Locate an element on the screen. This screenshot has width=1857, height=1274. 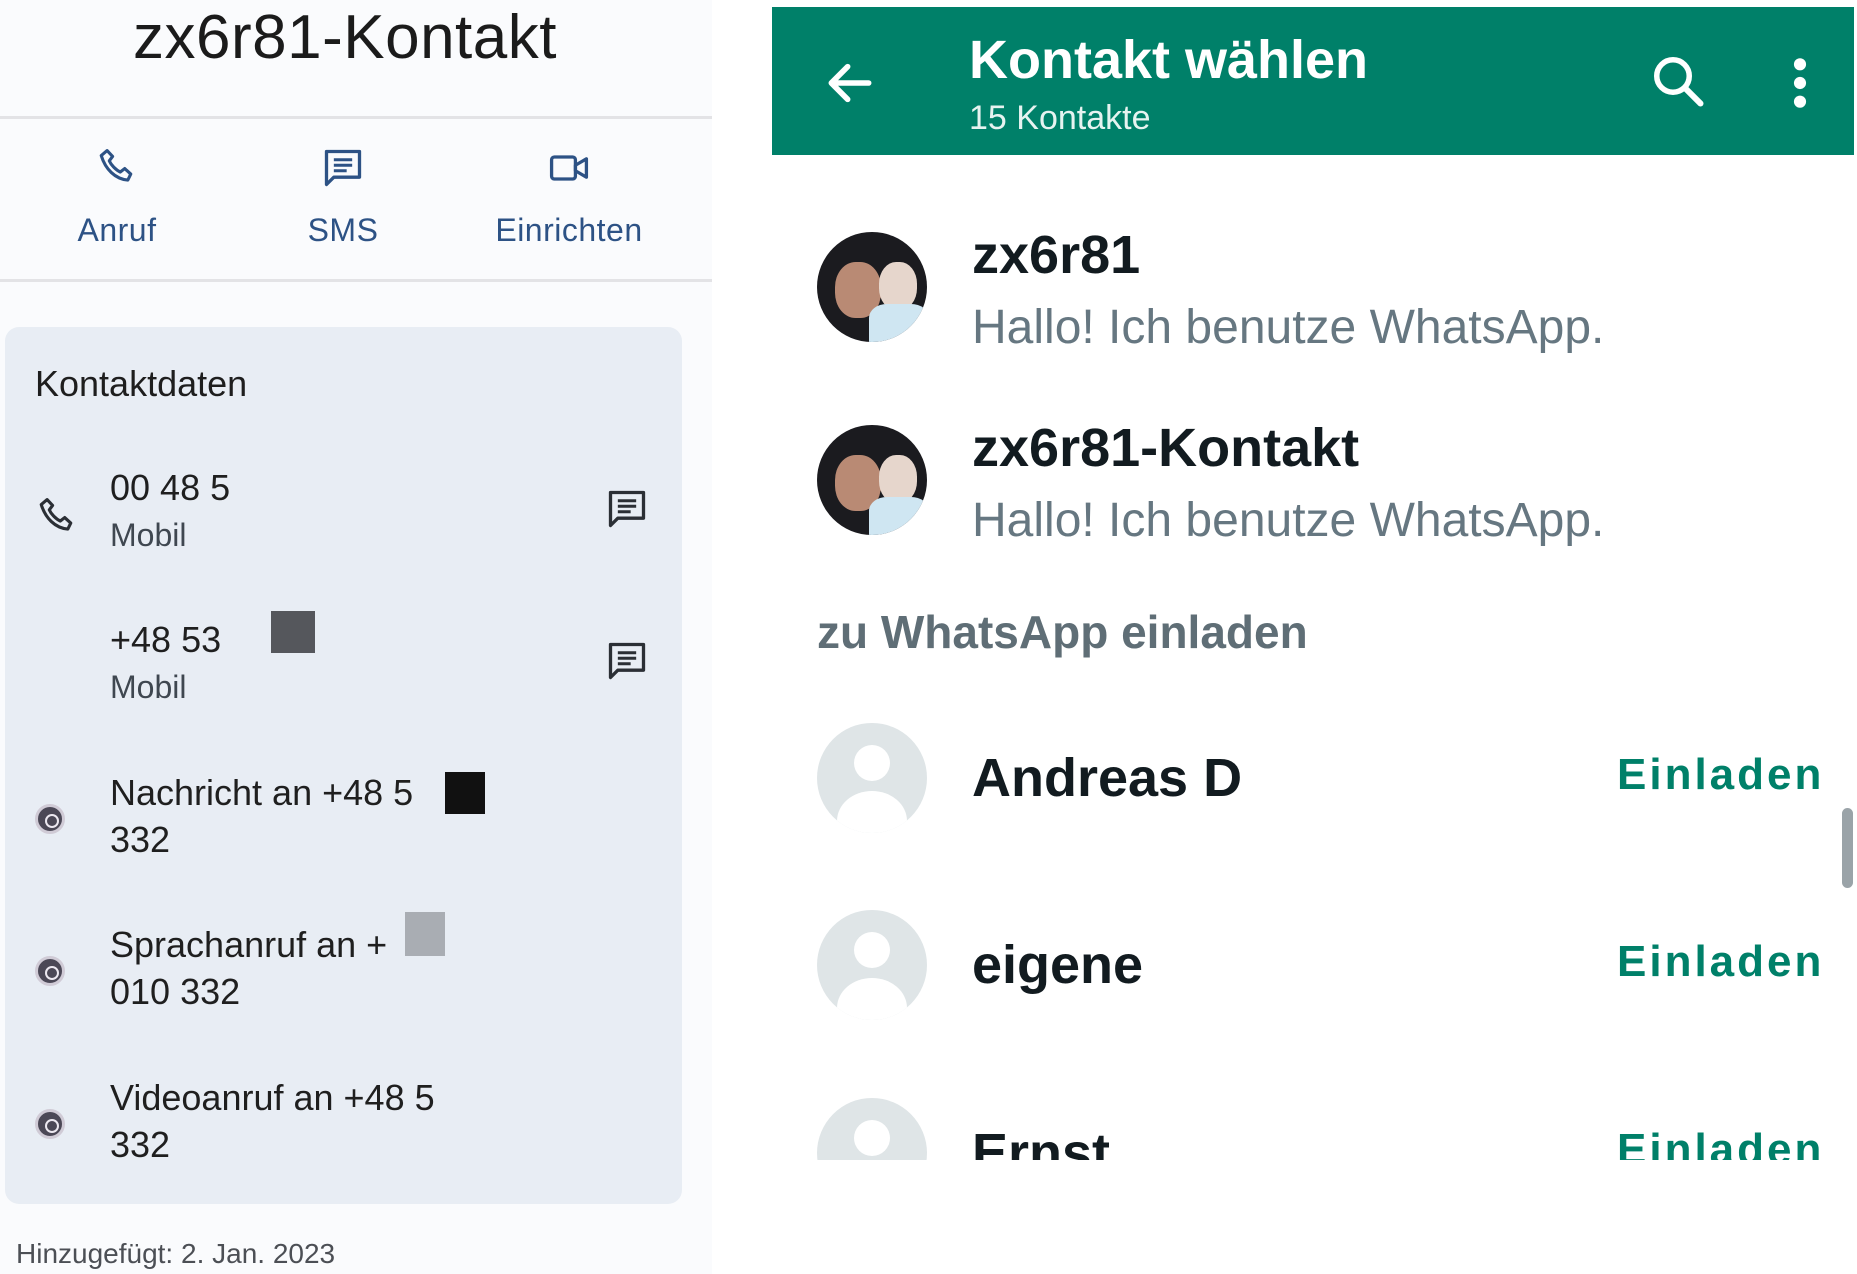
call-button: Anruf is located at coordinates (117, 197).